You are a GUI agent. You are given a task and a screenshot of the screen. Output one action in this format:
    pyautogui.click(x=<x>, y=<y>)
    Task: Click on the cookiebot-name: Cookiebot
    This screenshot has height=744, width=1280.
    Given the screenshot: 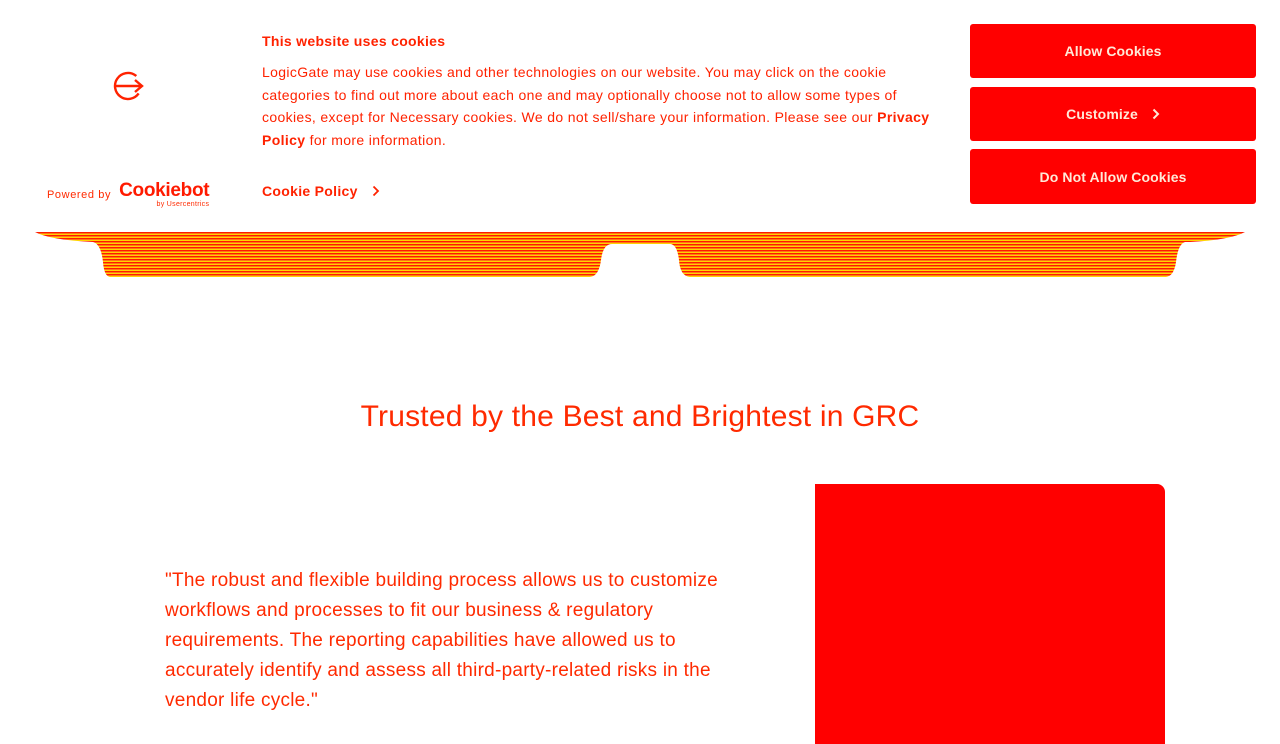 What is the action you would take?
    pyautogui.click(x=164, y=190)
    